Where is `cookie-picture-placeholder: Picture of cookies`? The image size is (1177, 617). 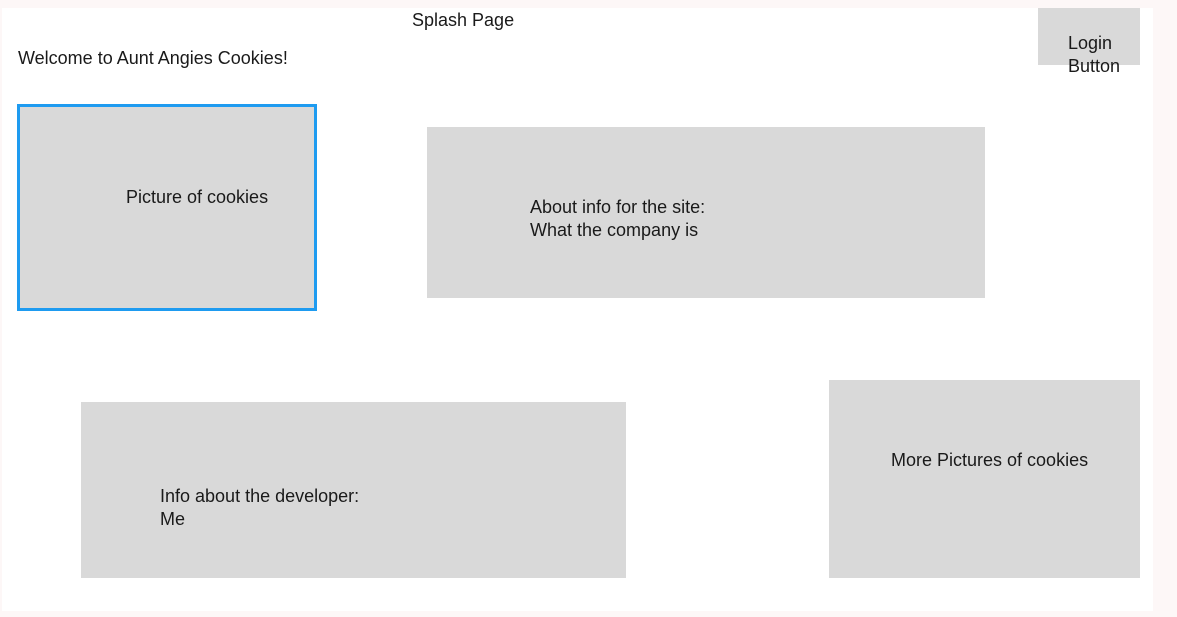 cookie-picture-placeholder: Picture of cookies is located at coordinates (167, 207).